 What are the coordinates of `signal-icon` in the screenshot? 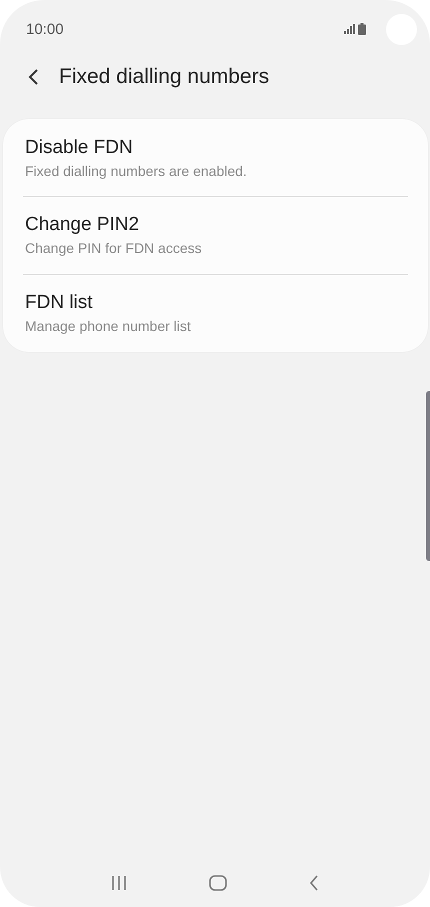 It's located at (349, 29).